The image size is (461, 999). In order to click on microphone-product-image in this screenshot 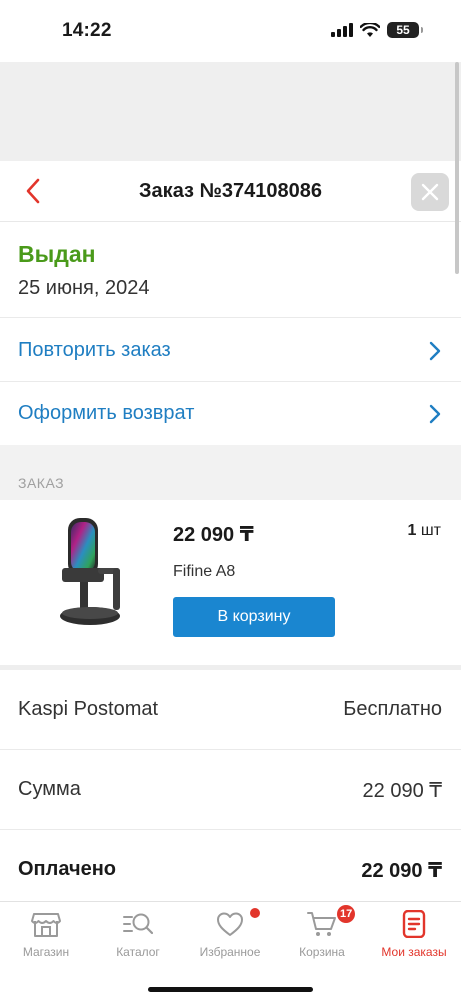, I will do `click(90, 574)`.